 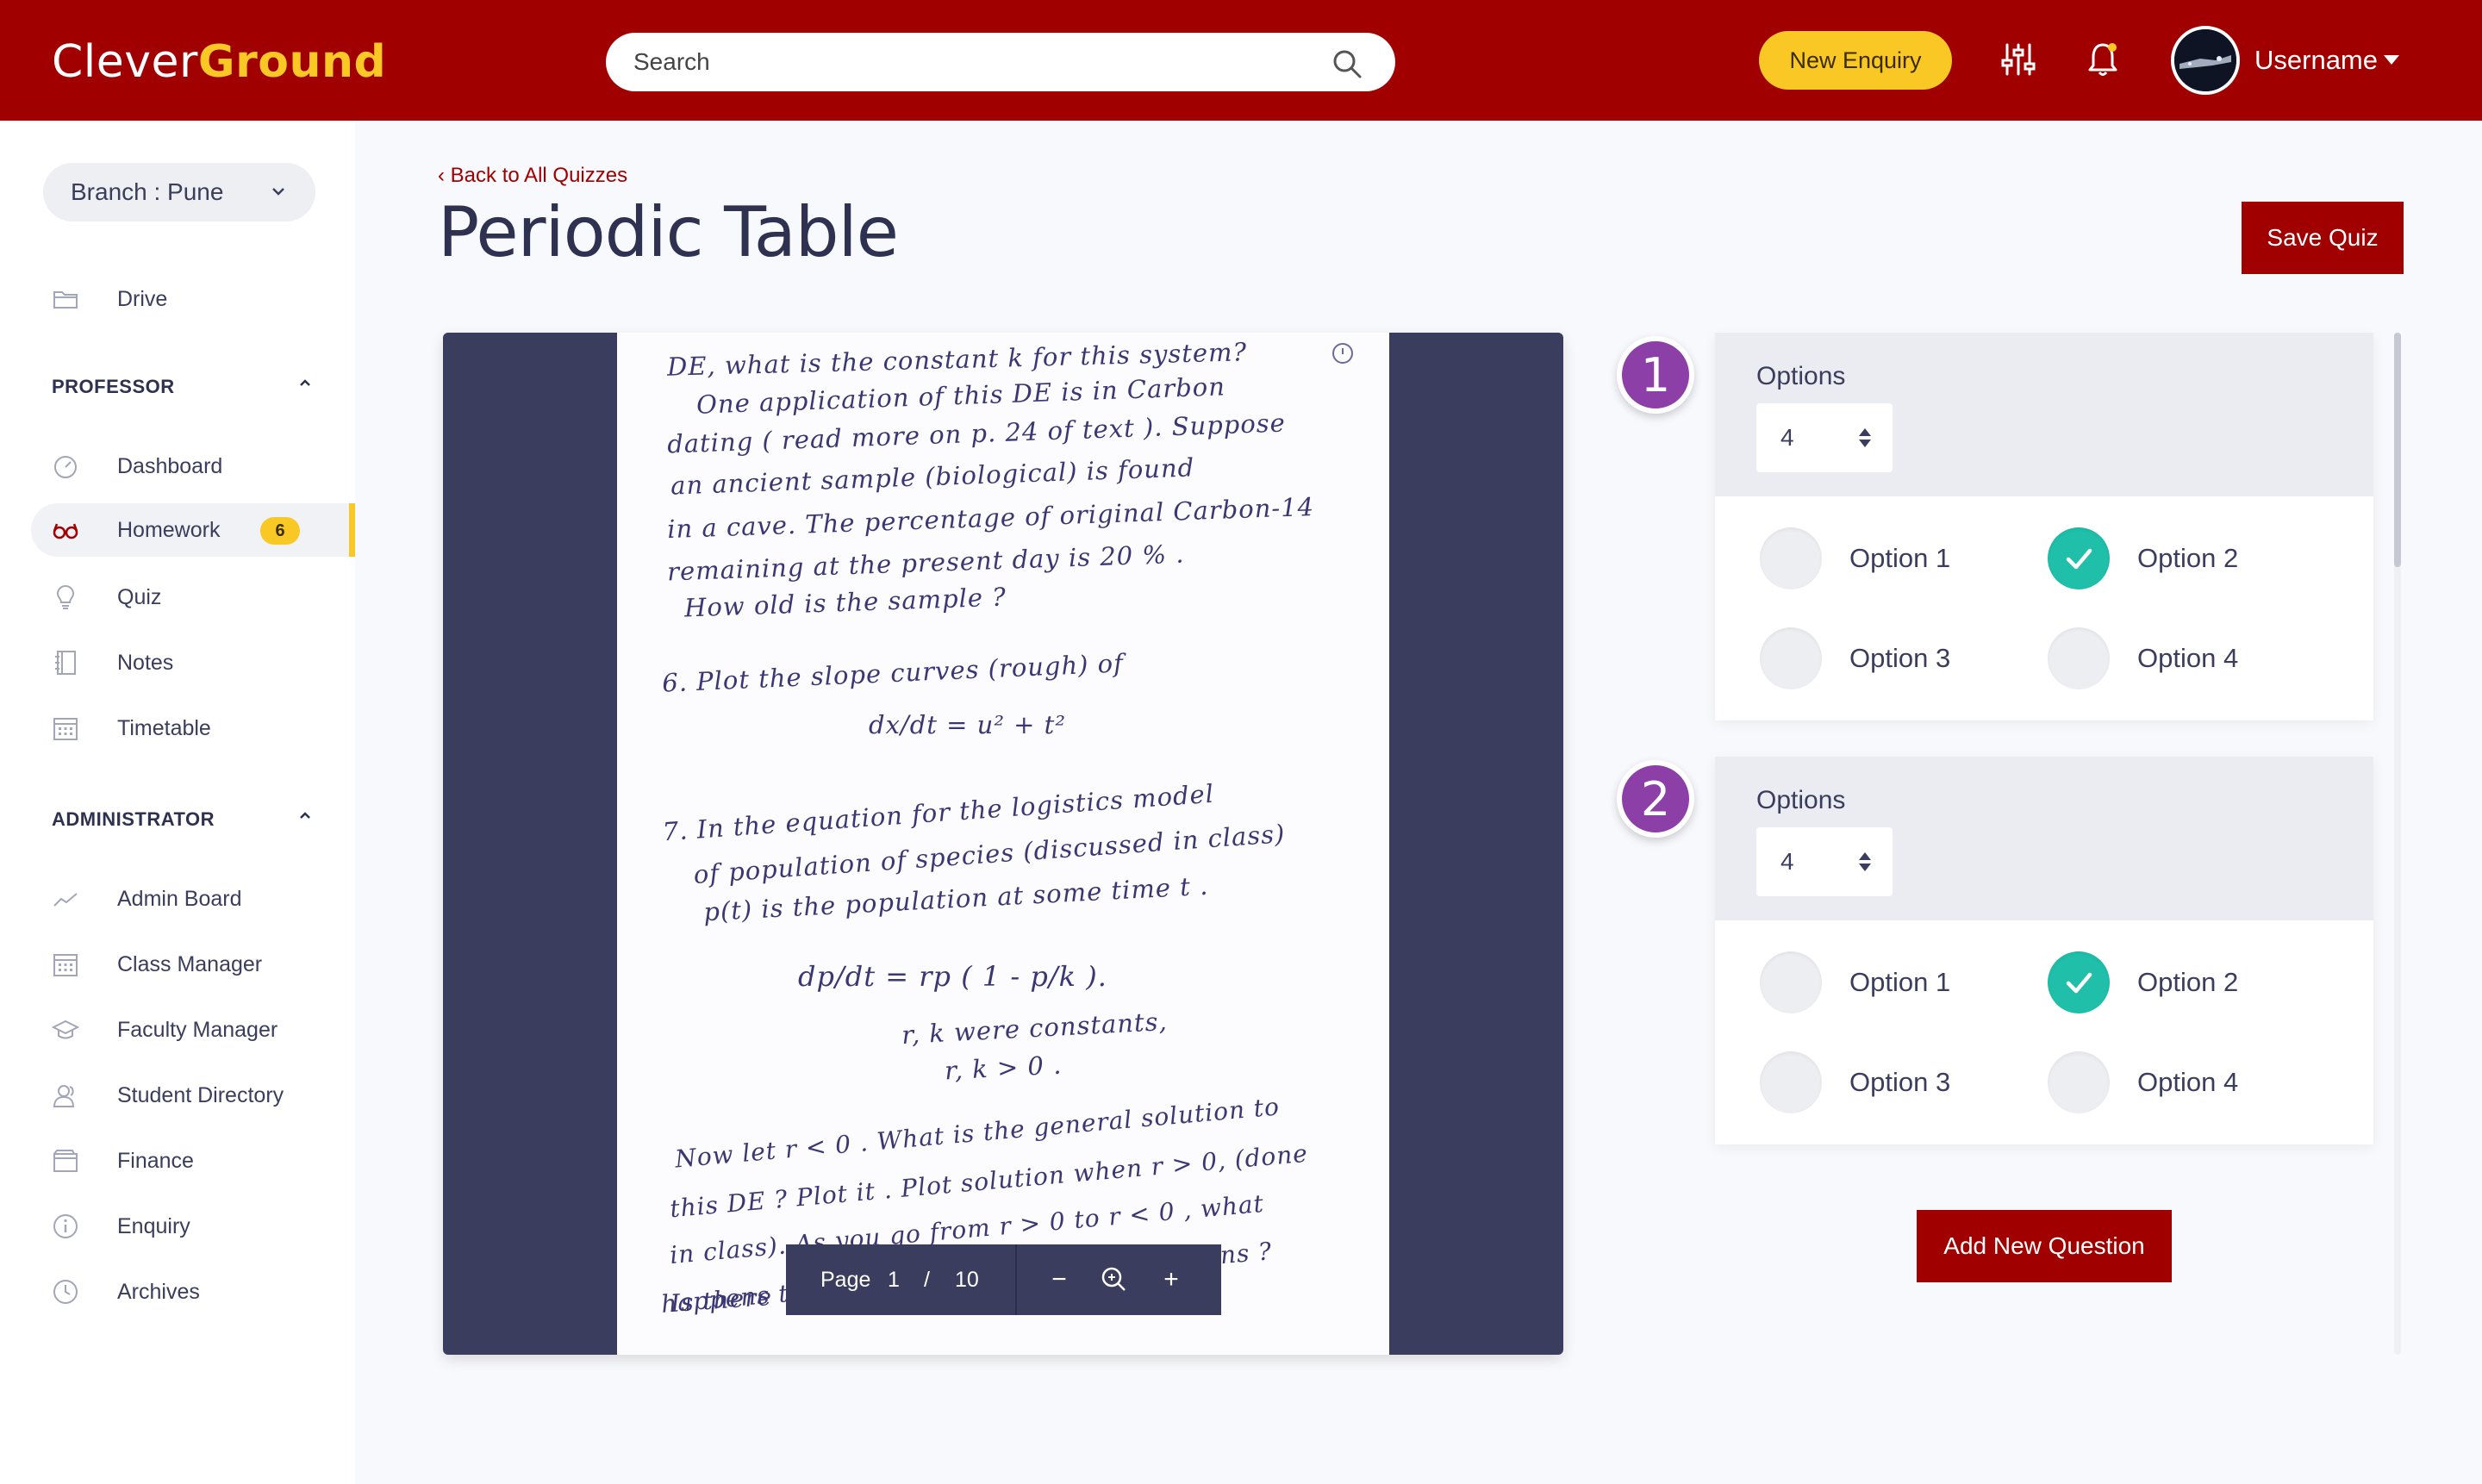 I want to click on option-label: Option 3, so click(x=1900, y=658).